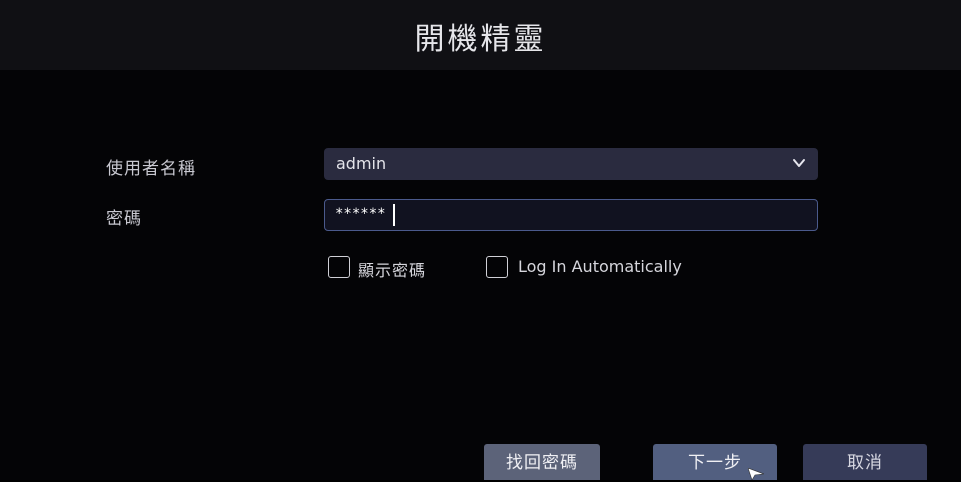 This screenshot has height=482, width=961. Describe the element at coordinates (480, 39) in the screenshot. I see `page-title: 開機精靈` at that location.